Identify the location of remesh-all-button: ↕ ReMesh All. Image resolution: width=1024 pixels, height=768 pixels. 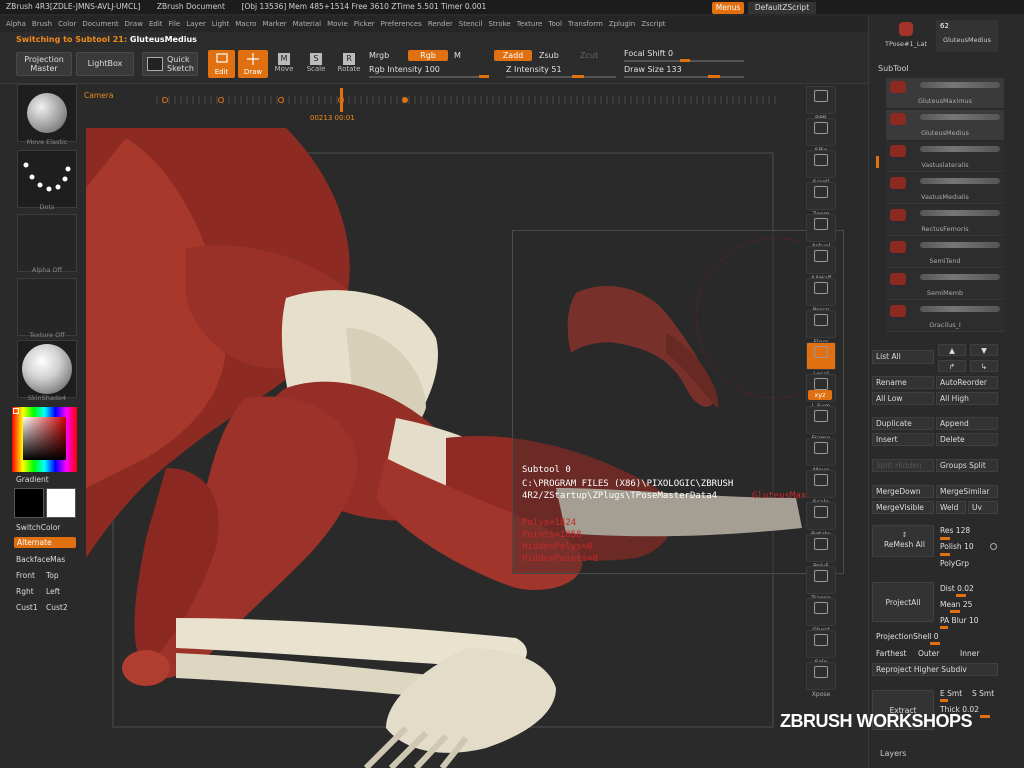
(903, 541).